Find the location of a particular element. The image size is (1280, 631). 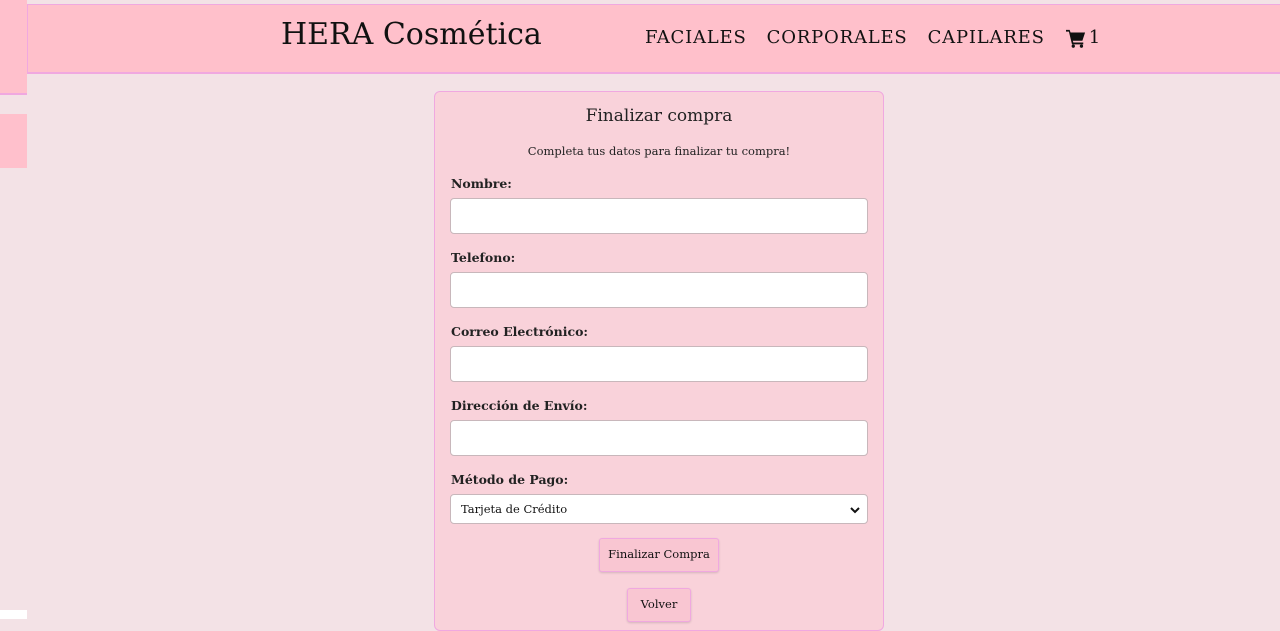

nombre-label: Nombre: is located at coordinates (481, 183).